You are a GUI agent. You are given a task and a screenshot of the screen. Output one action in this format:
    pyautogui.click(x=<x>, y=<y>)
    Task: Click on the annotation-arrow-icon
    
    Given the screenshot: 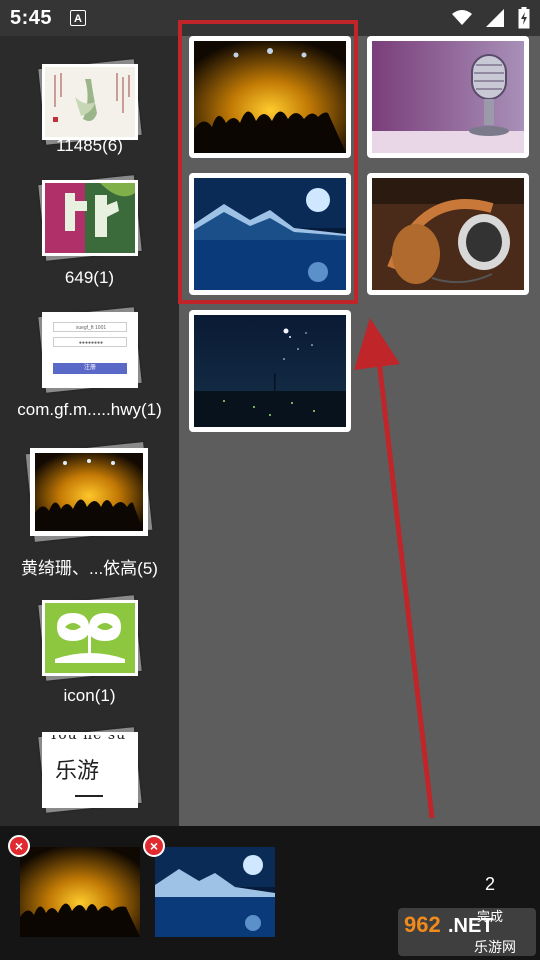 What is the action you would take?
    pyautogui.click(x=394, y=568)
    